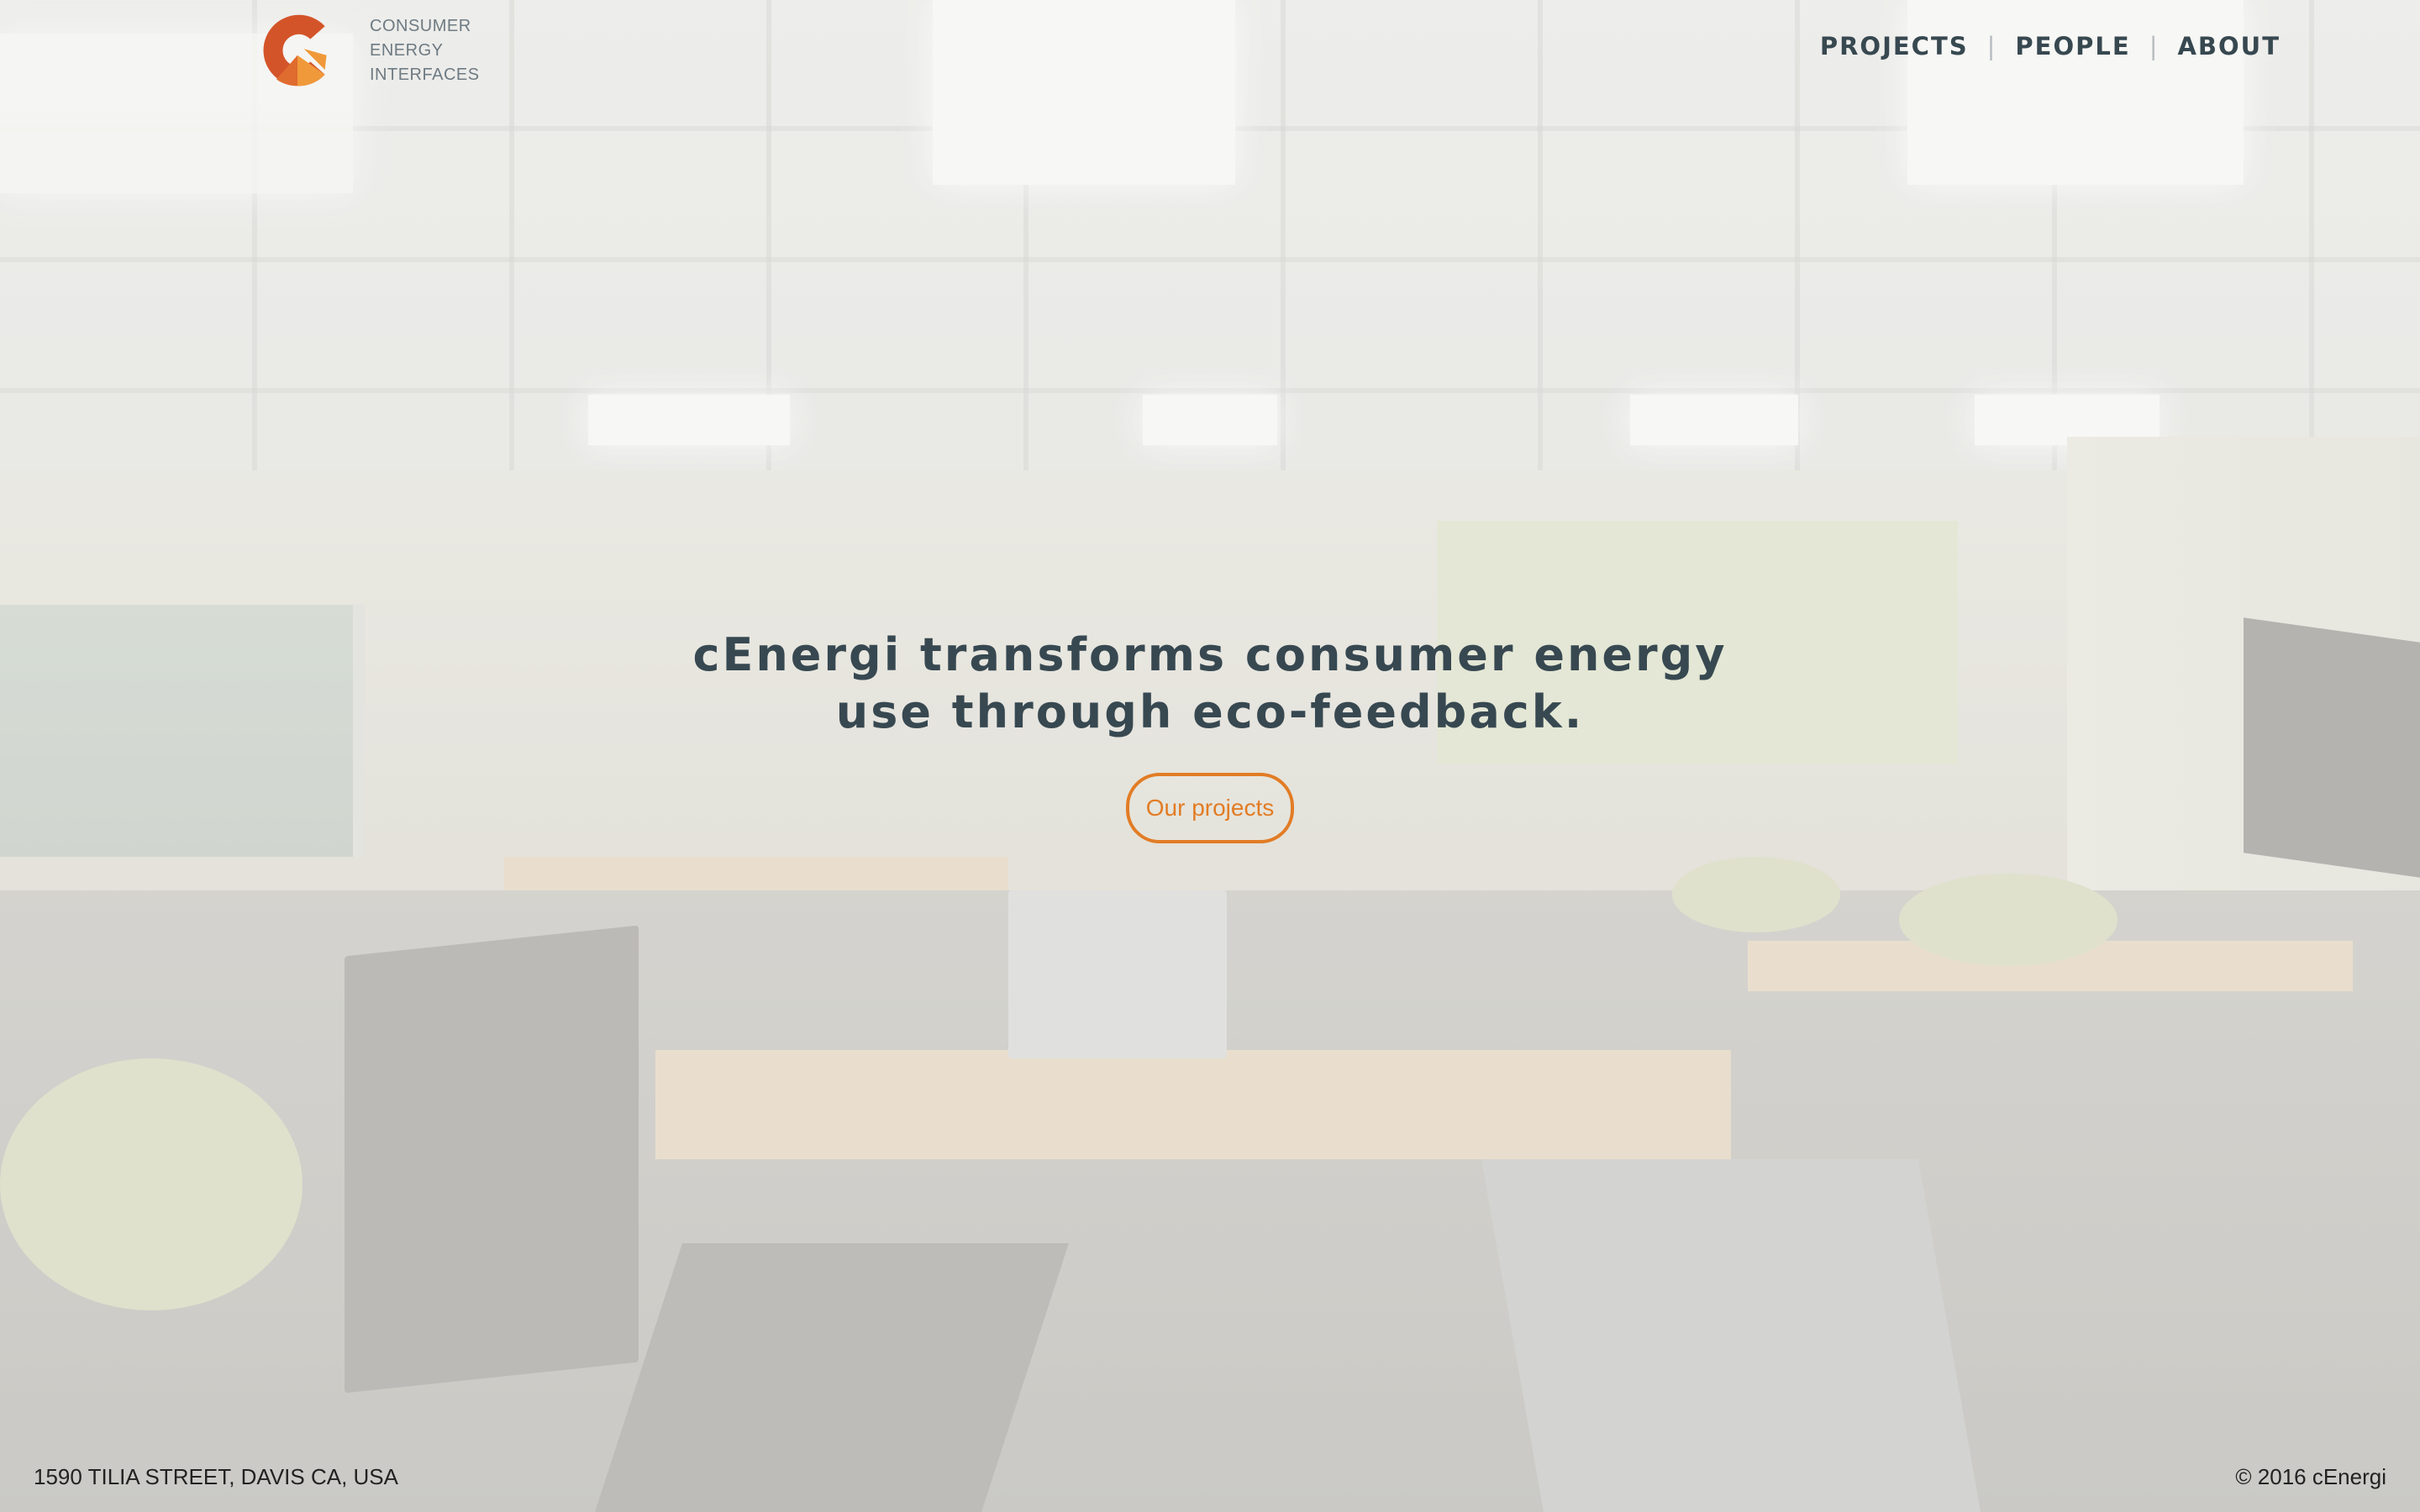  What do you see at coordinates (2072, 46) in the screenshot?
I see `nav-people-link: PEOPLE` at bounding box center [2072, 46].